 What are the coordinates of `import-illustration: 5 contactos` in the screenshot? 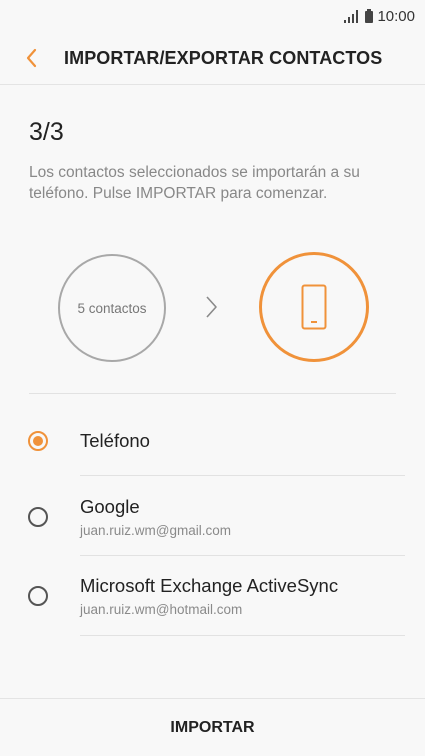 It's located at (212, 306).